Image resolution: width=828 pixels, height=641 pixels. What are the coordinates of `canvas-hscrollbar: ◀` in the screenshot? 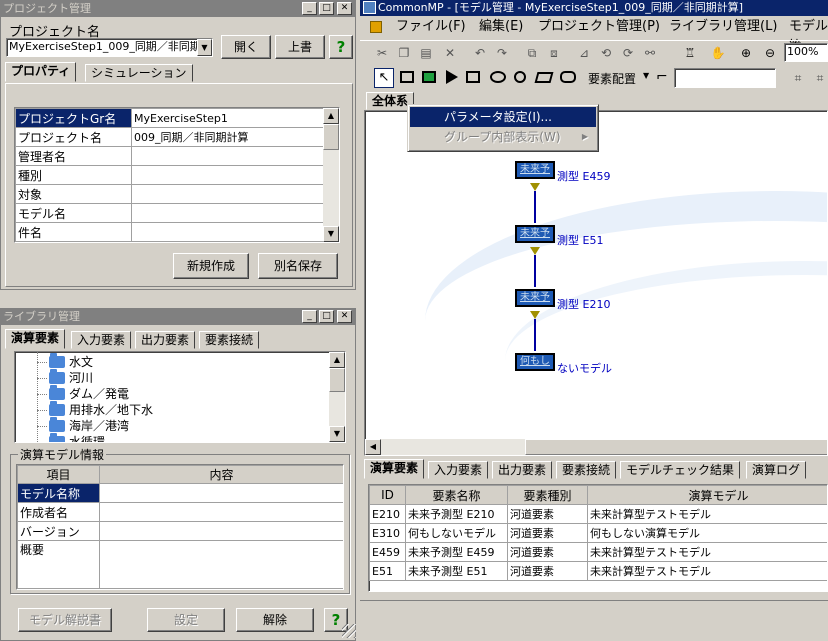 It's located at (596, 447).